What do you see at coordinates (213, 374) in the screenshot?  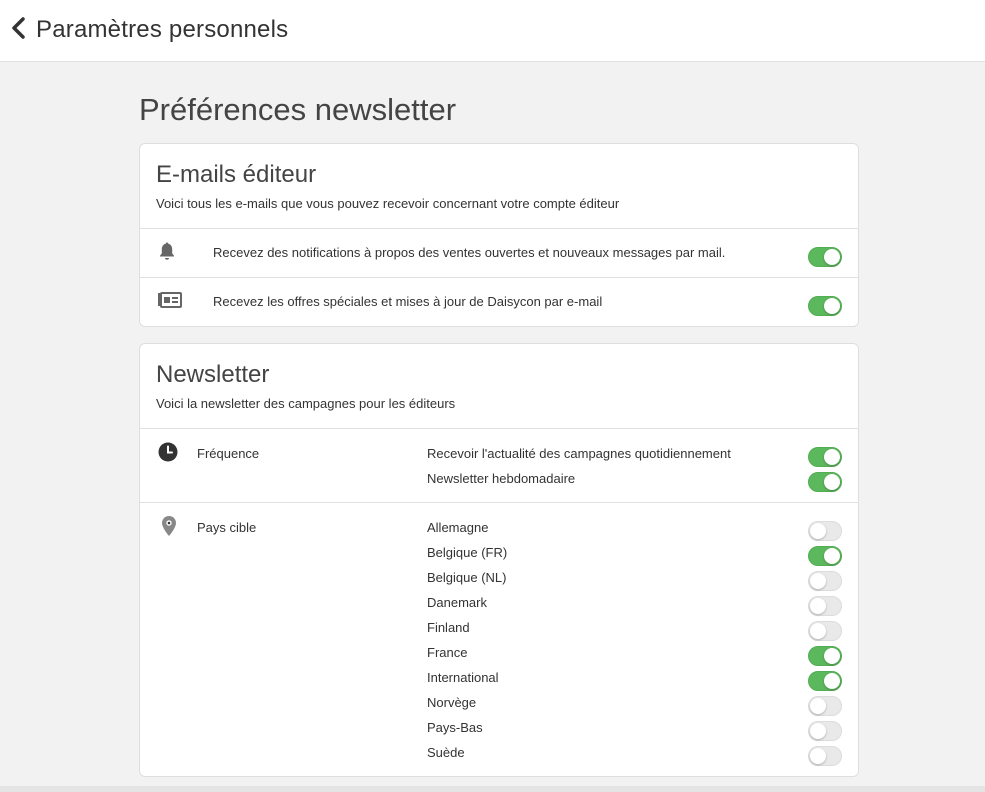 I see `card-title: Newsletter` at bounding box center [213, 374].